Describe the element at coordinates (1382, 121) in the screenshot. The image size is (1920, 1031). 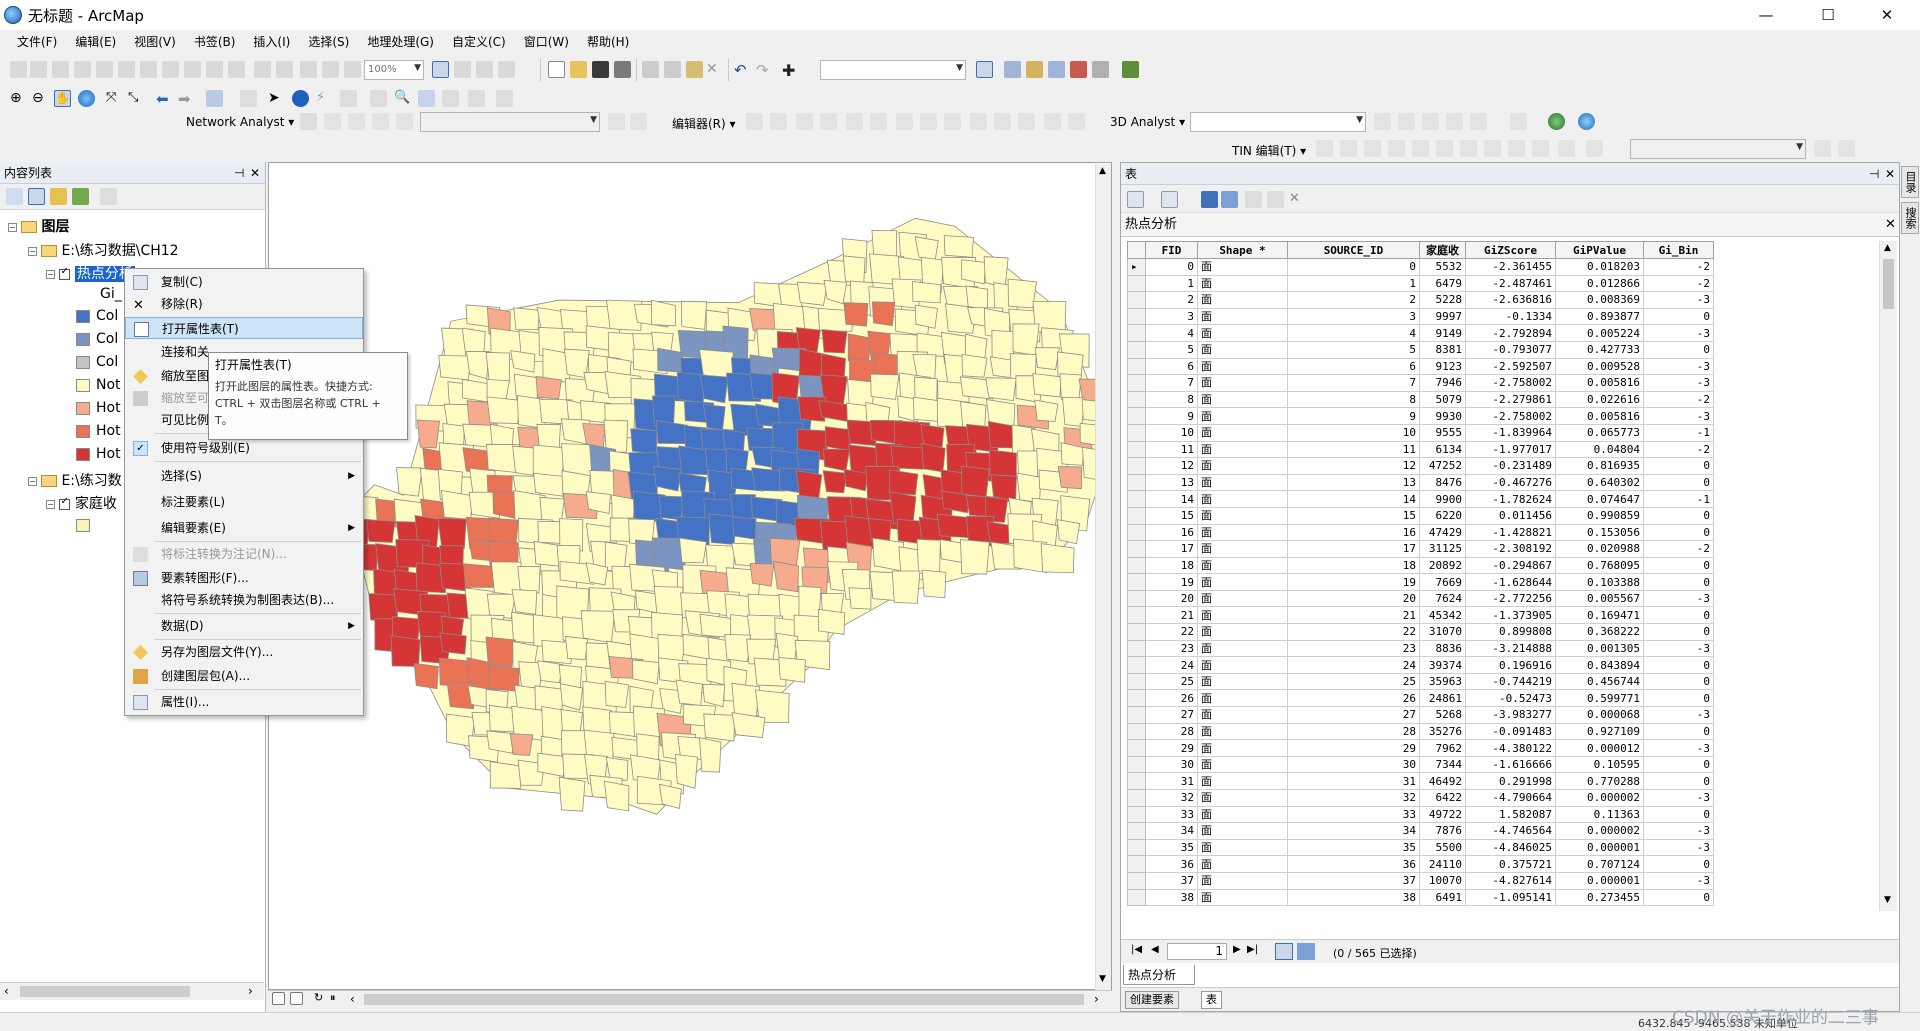
I see `3d-tool-icon` at that location.